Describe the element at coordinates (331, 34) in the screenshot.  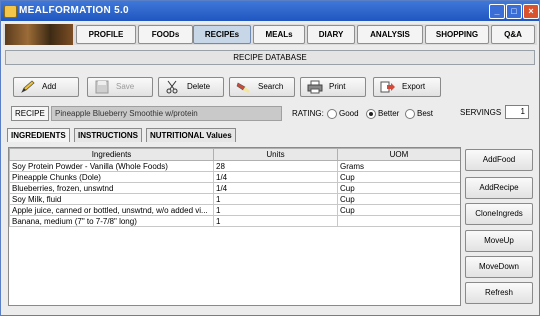
I see `nav-tab-diary: DIARY` at that location.